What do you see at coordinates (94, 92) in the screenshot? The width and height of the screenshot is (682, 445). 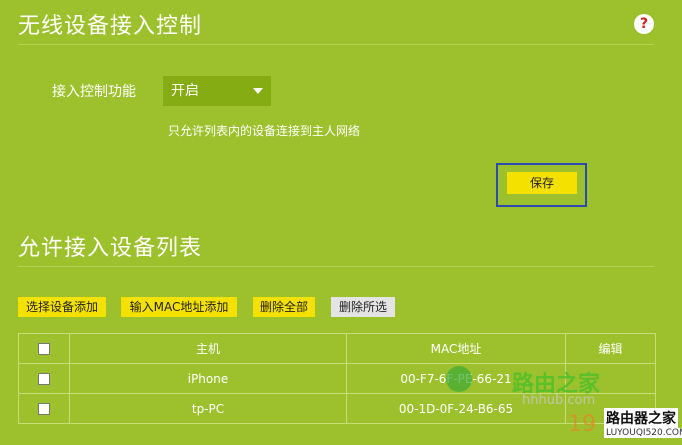 I see `access-control-label: 接入控制功能` at bounding box center [94, 92].